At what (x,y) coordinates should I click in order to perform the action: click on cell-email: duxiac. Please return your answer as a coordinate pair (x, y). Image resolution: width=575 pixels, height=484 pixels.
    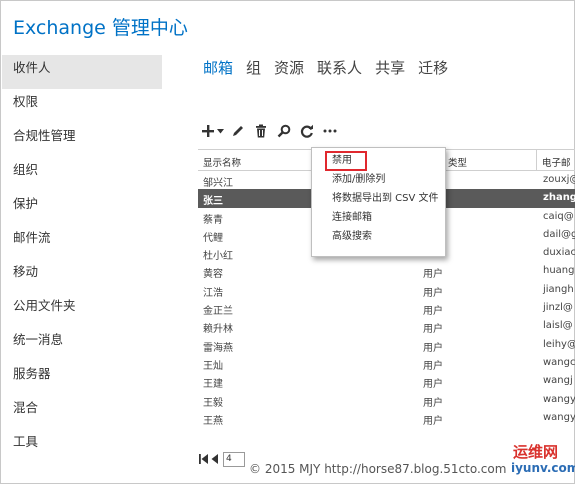
    Looking at the image, I should click on (559, 253).